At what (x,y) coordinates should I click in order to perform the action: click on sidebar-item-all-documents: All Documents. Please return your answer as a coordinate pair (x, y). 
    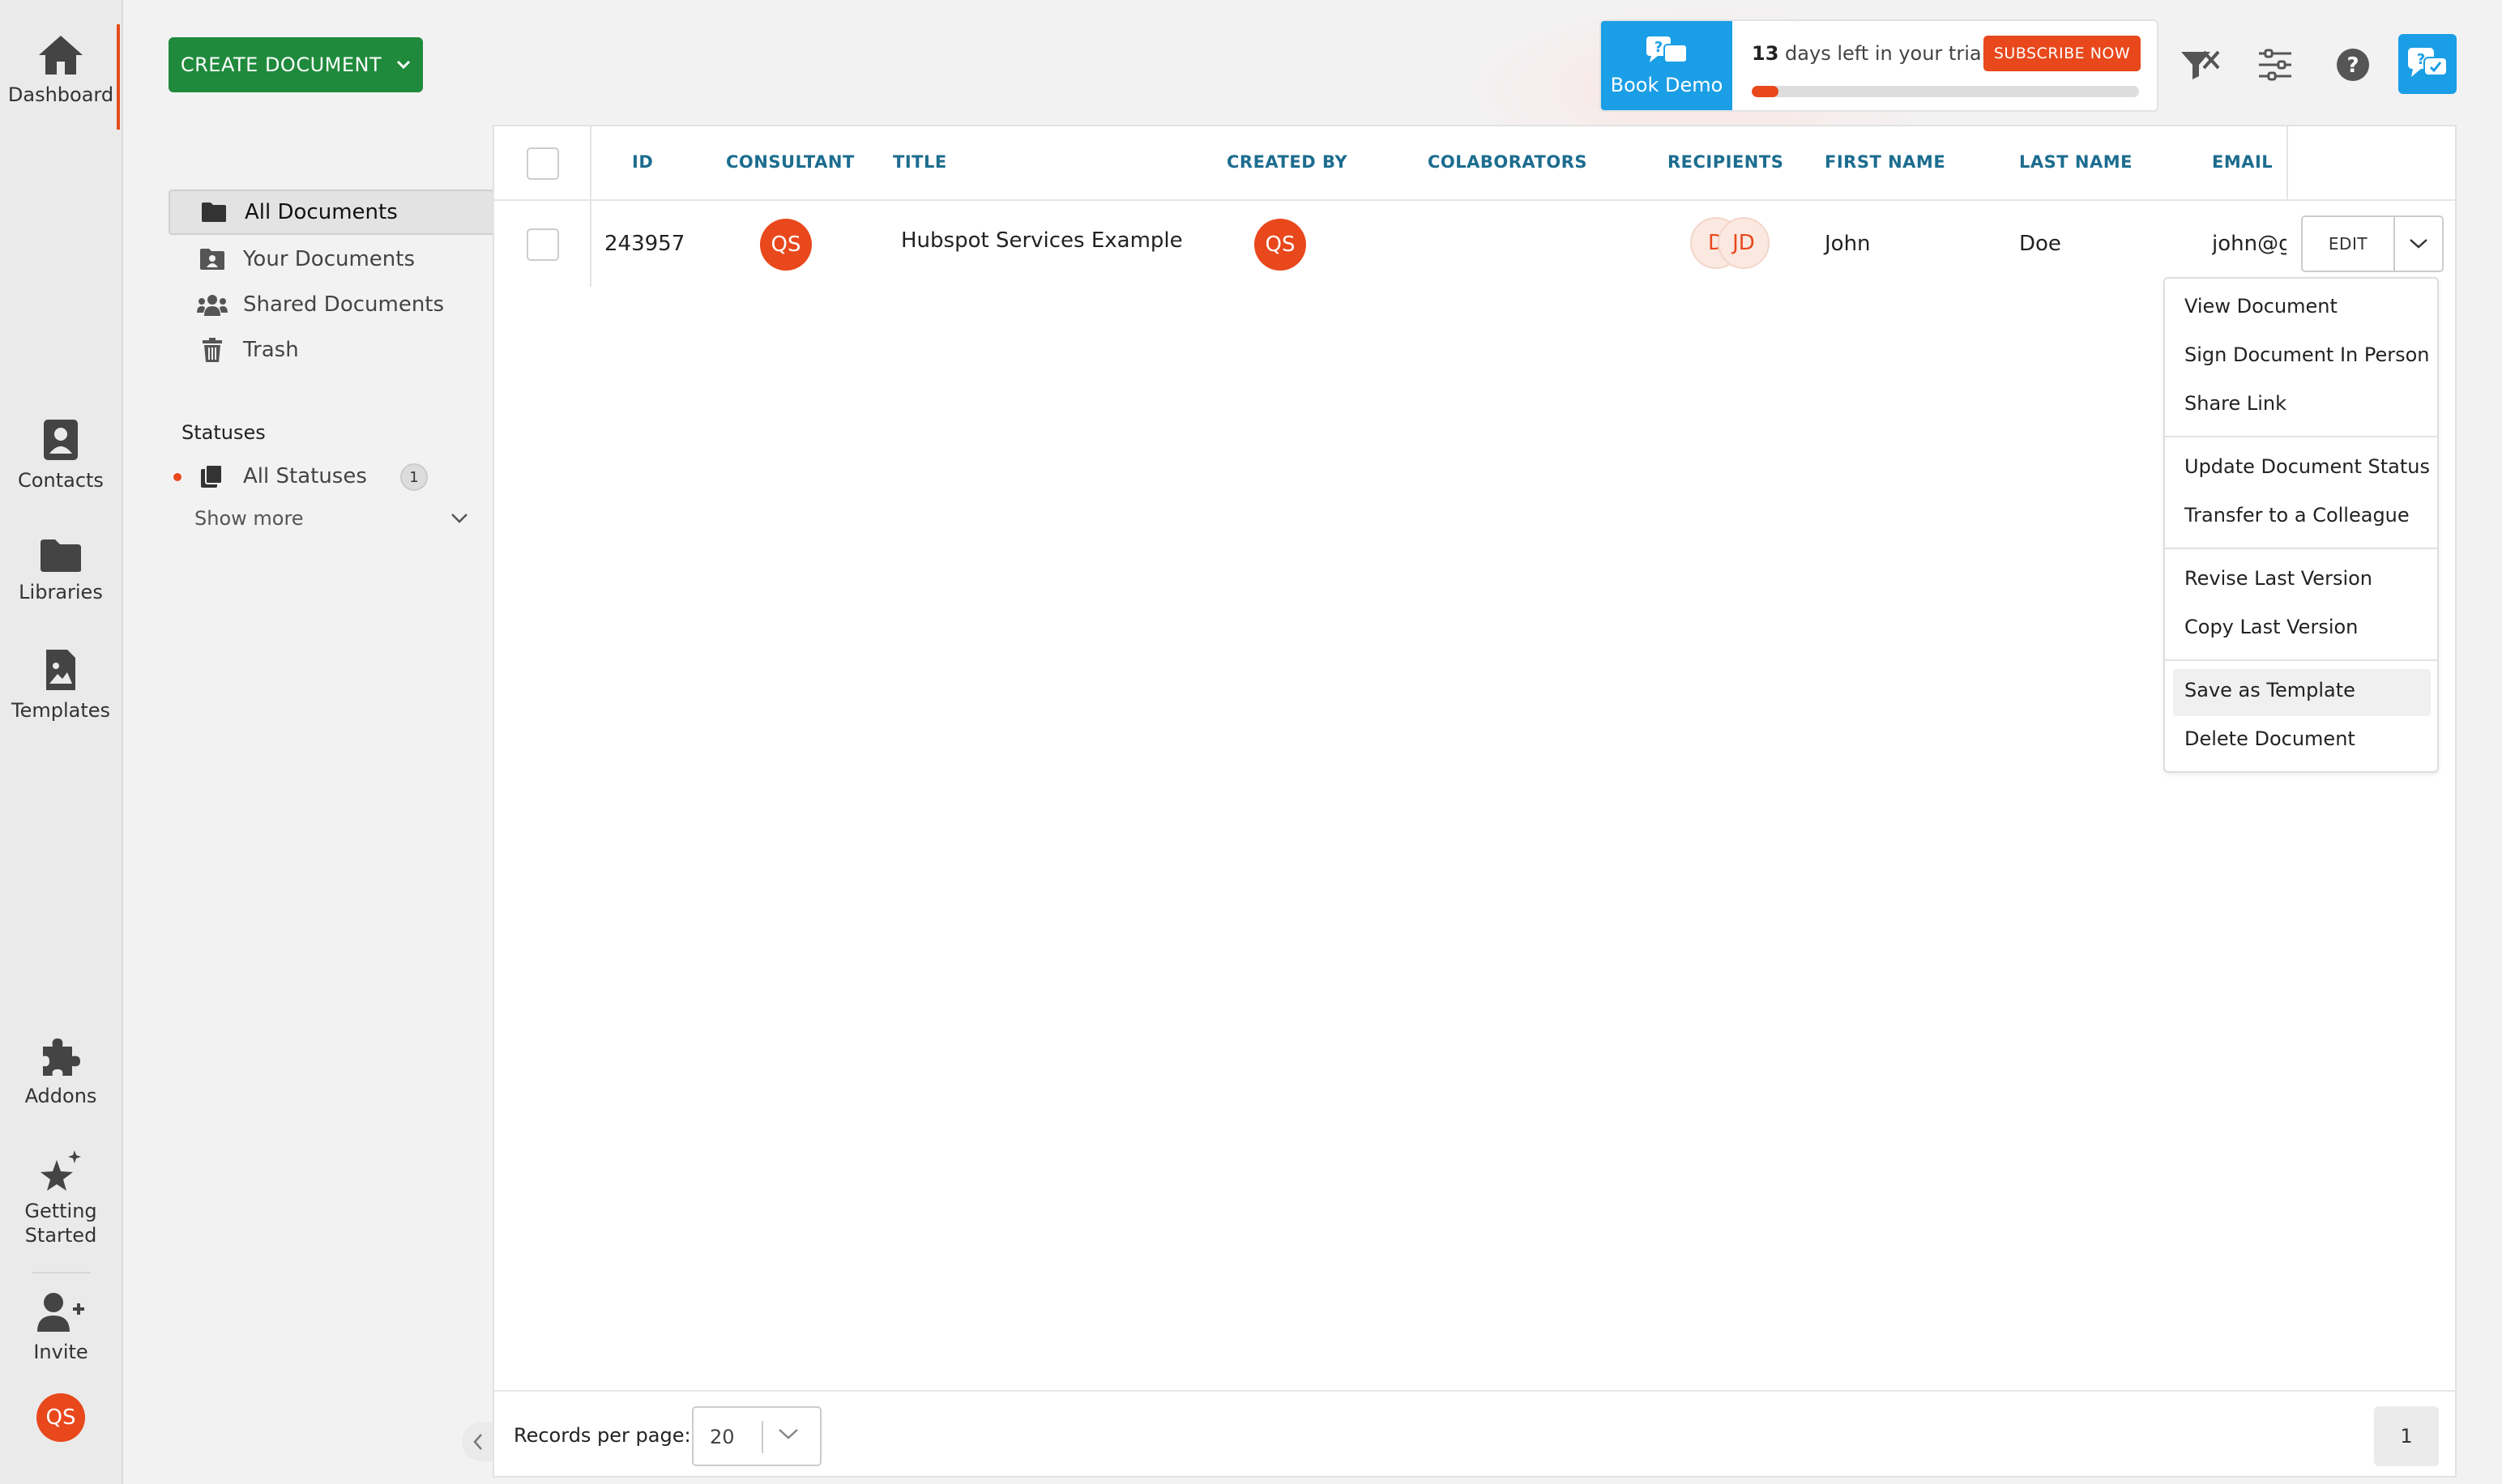
    Looking at the image, I should click on (332, 212).